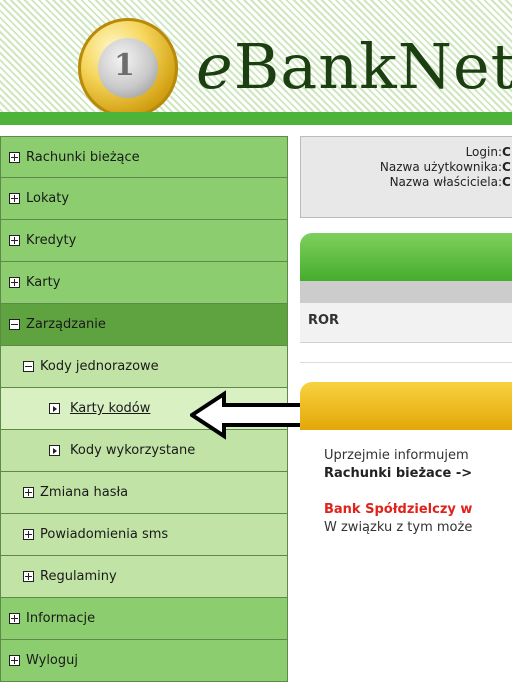  I want to click on sidebar-item-label: Lokaty, so click(48, 198).